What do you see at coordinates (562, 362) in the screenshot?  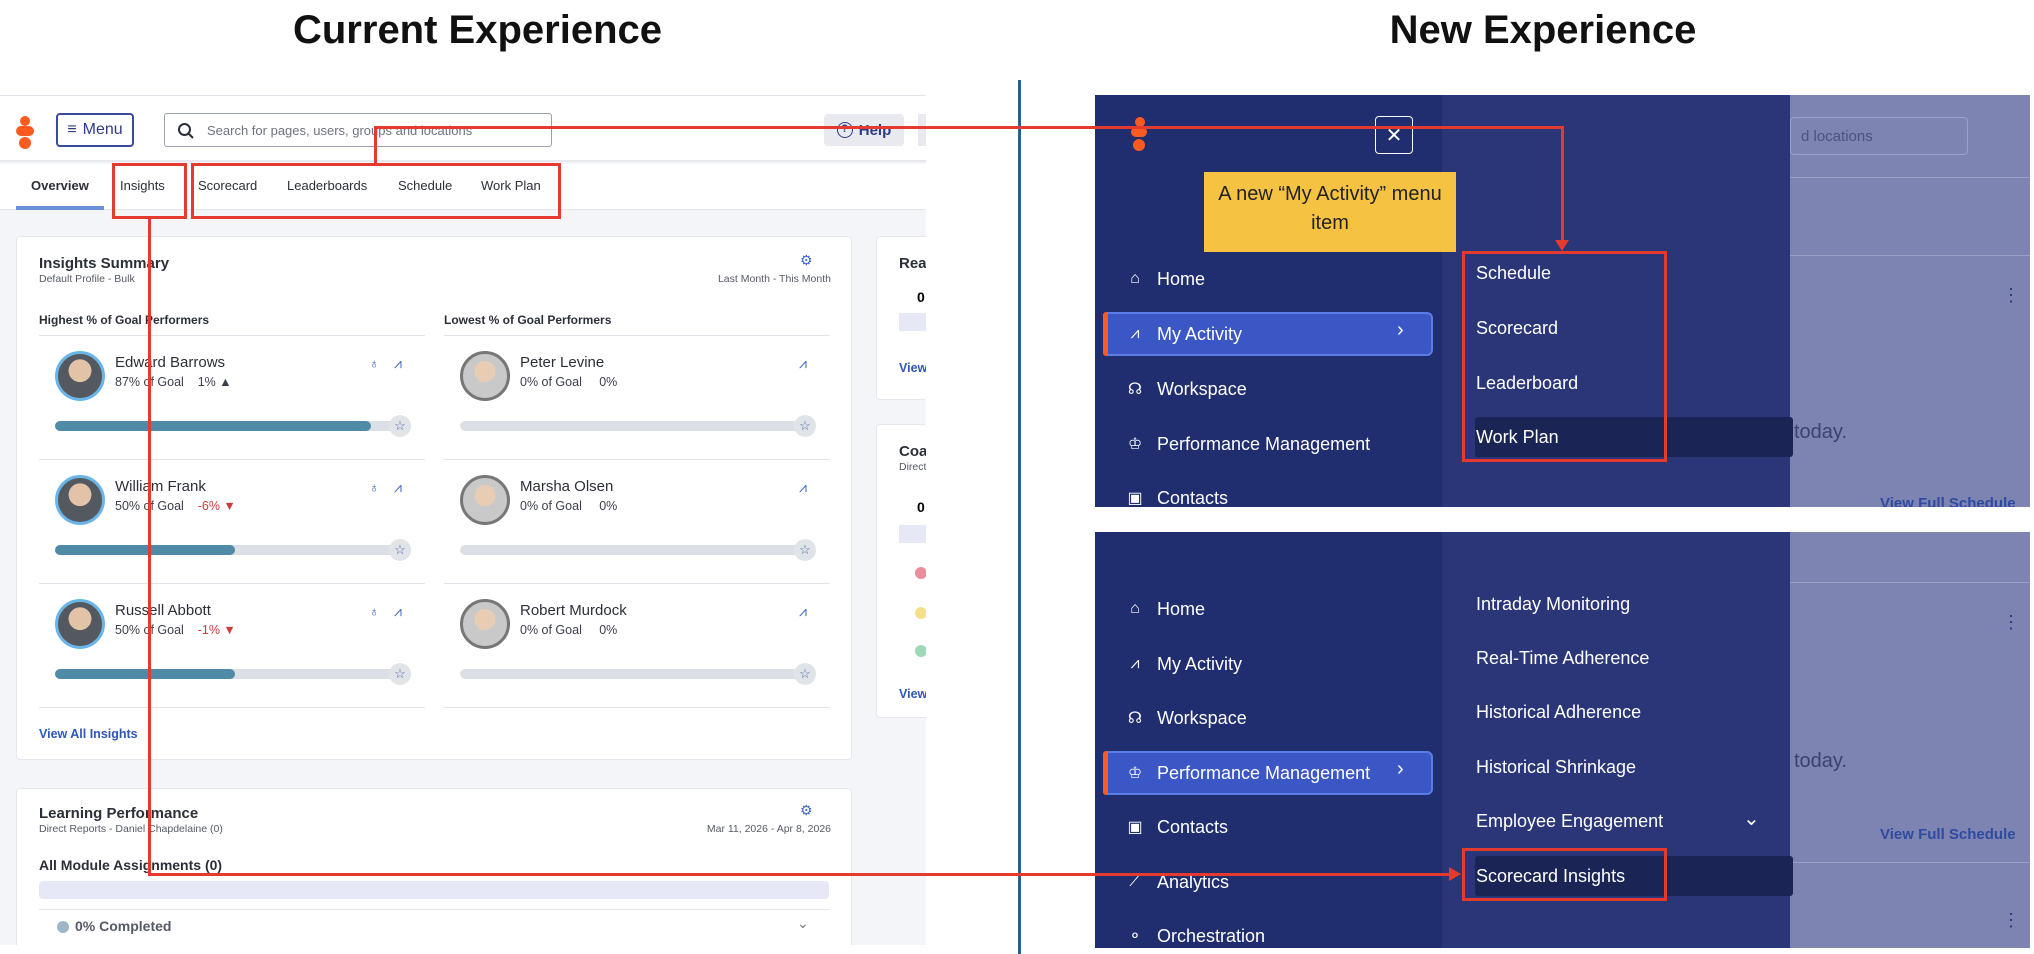 I see `performer-name: Peter Levine` at bounding box center [562, 362].